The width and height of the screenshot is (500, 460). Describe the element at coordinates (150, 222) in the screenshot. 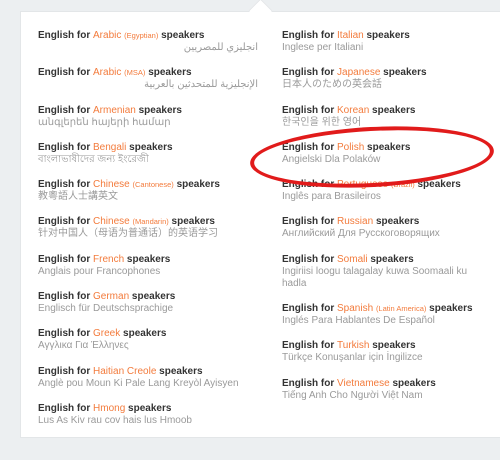

I see `language-variant: (Mandarin)` at that location.